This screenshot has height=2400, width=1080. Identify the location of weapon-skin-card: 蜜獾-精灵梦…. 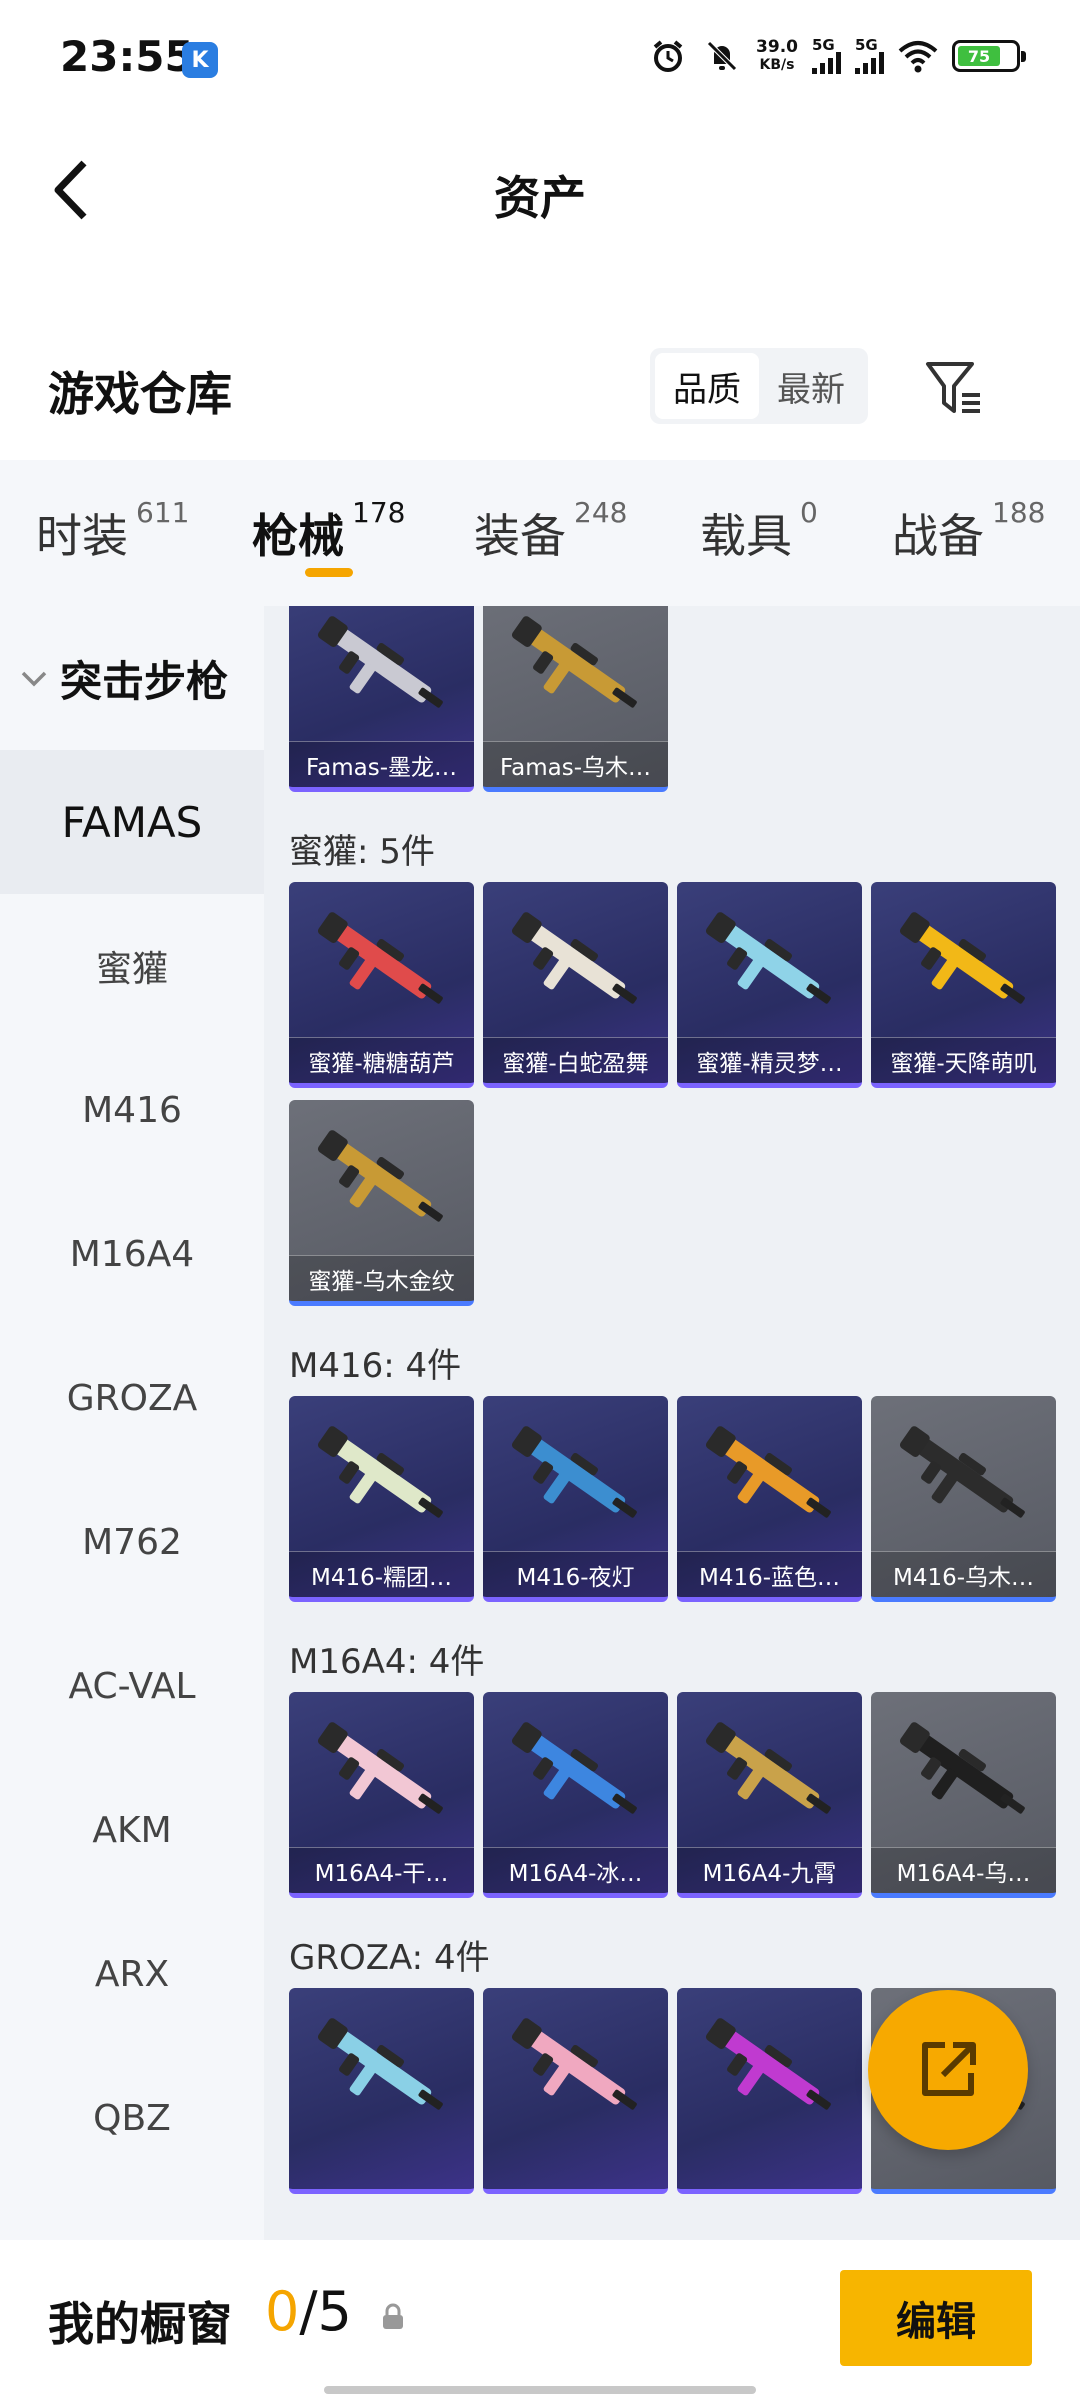
(769, 985).